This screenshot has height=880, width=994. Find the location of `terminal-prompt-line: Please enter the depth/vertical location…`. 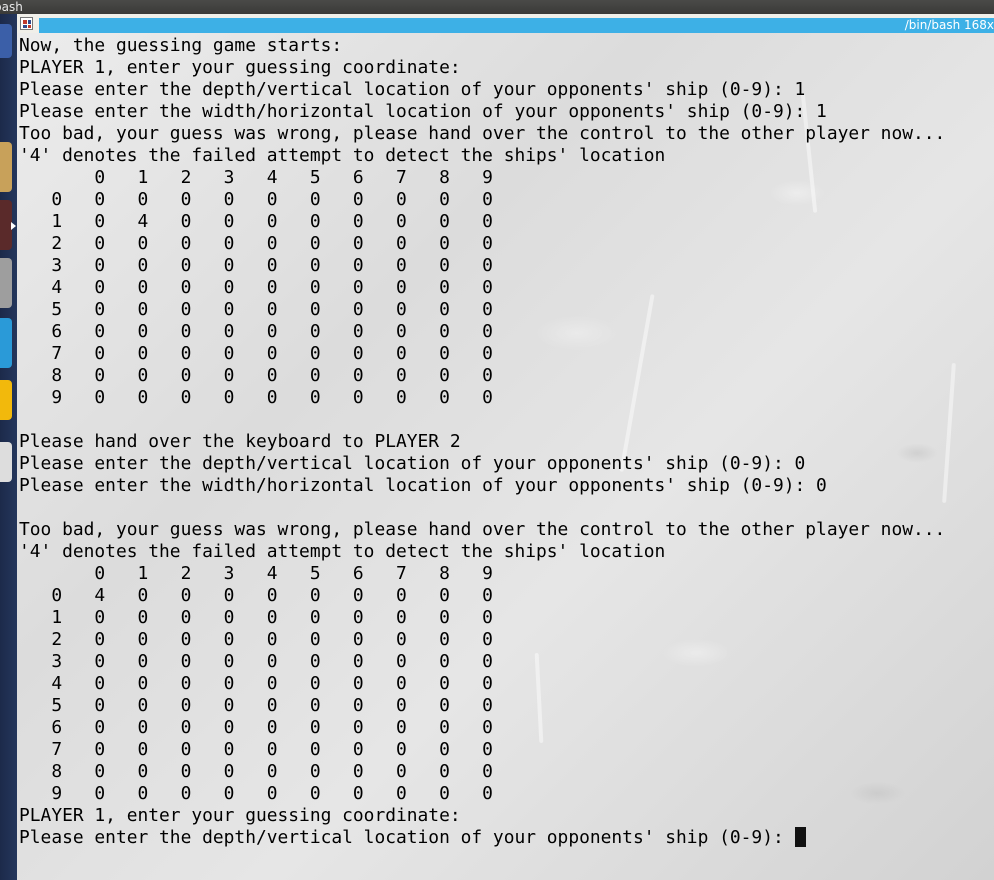

terminal-prompt-line: Please enter the depth/vertical location… is located at coordinates (482, 838).